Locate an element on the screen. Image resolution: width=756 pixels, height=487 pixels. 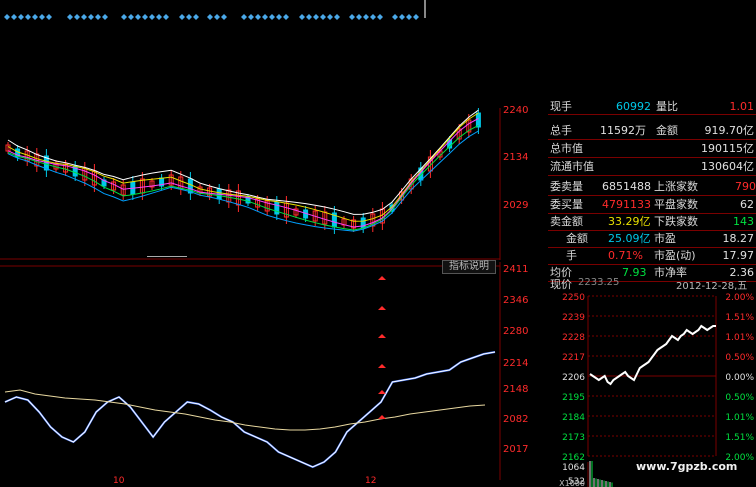
indicator-help-label: 指标说明 is located at coordinates (469, 266).